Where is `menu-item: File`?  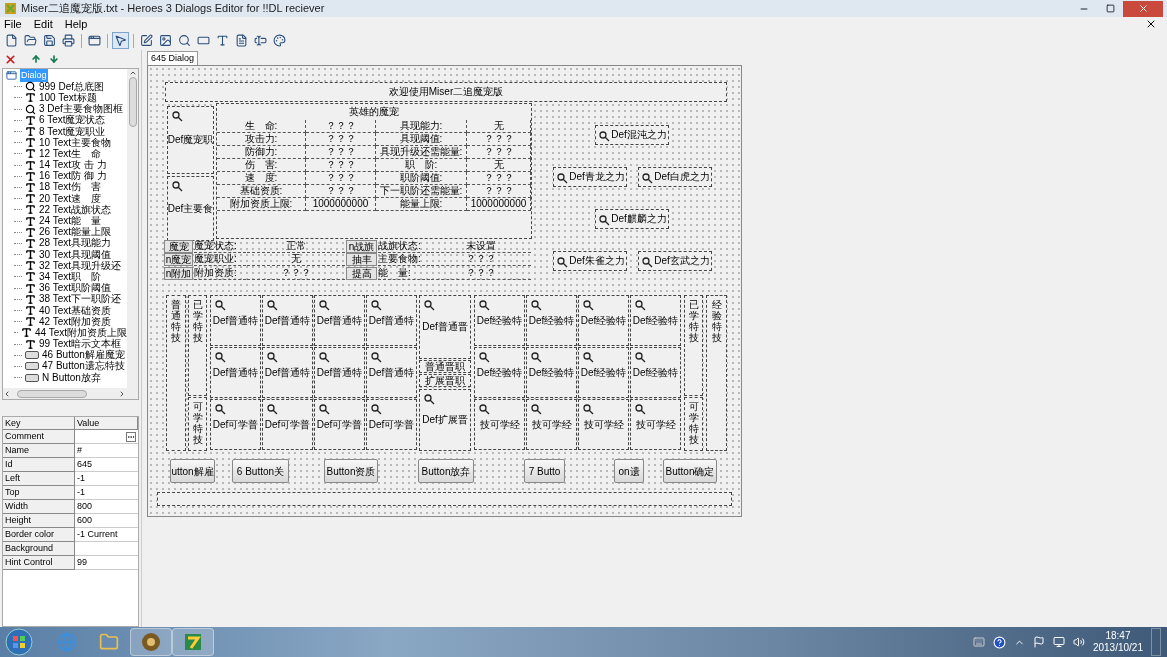 menu-item: File is located at coordinates (13, 24).